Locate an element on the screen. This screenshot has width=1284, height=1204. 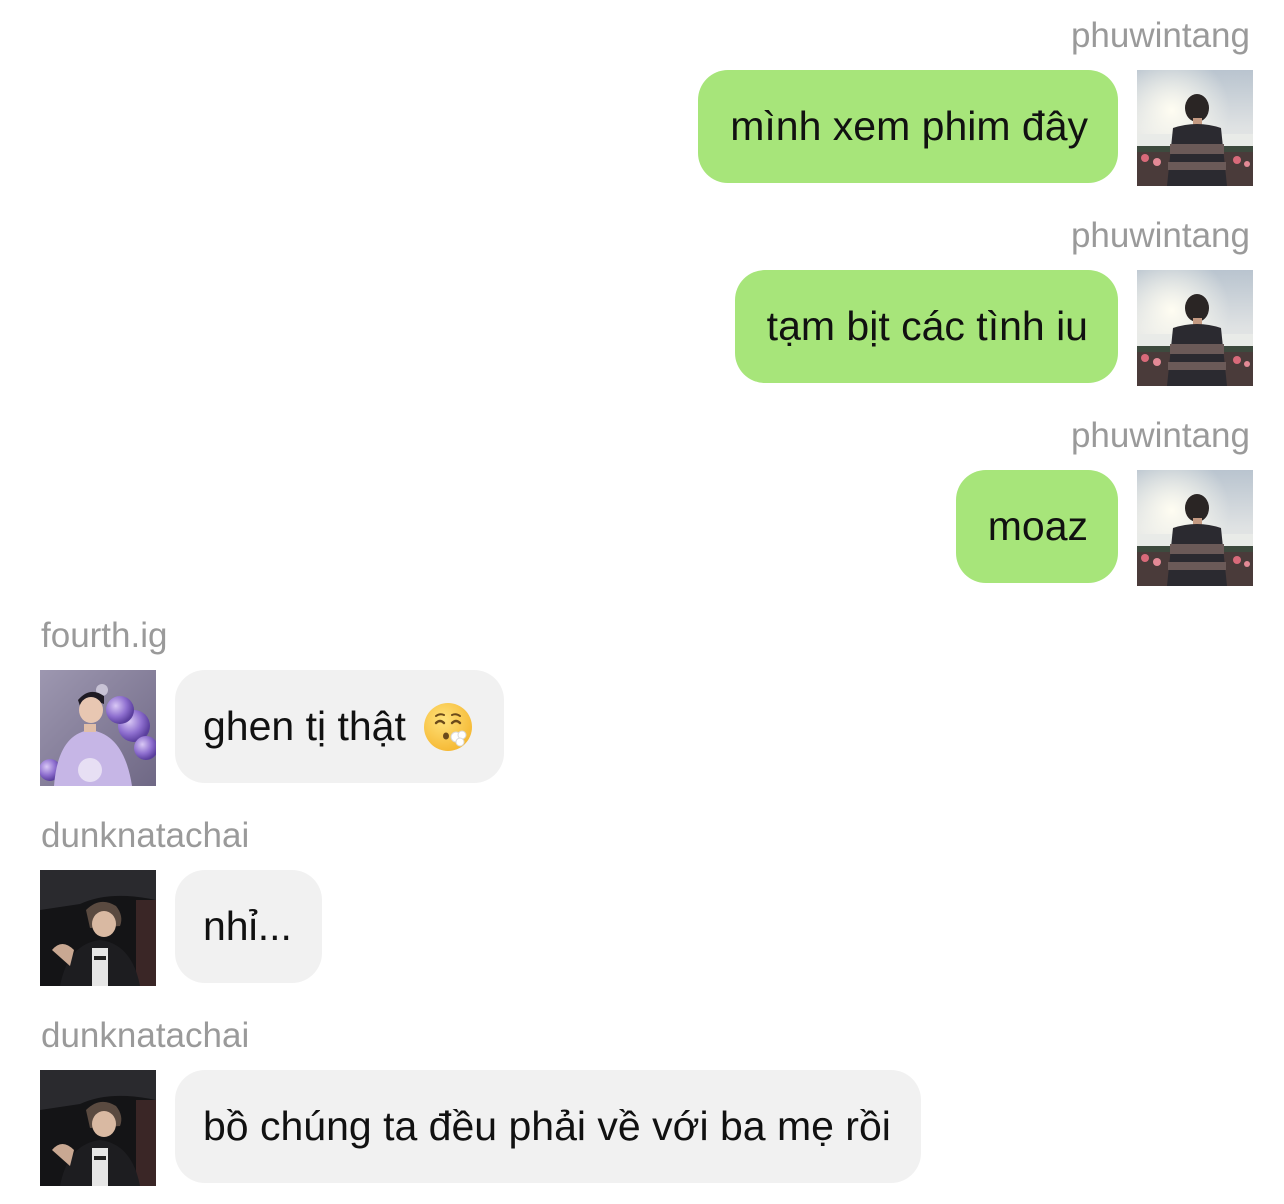
message-text: tạm bịt các tình iu is located at coordinates (927, 326).